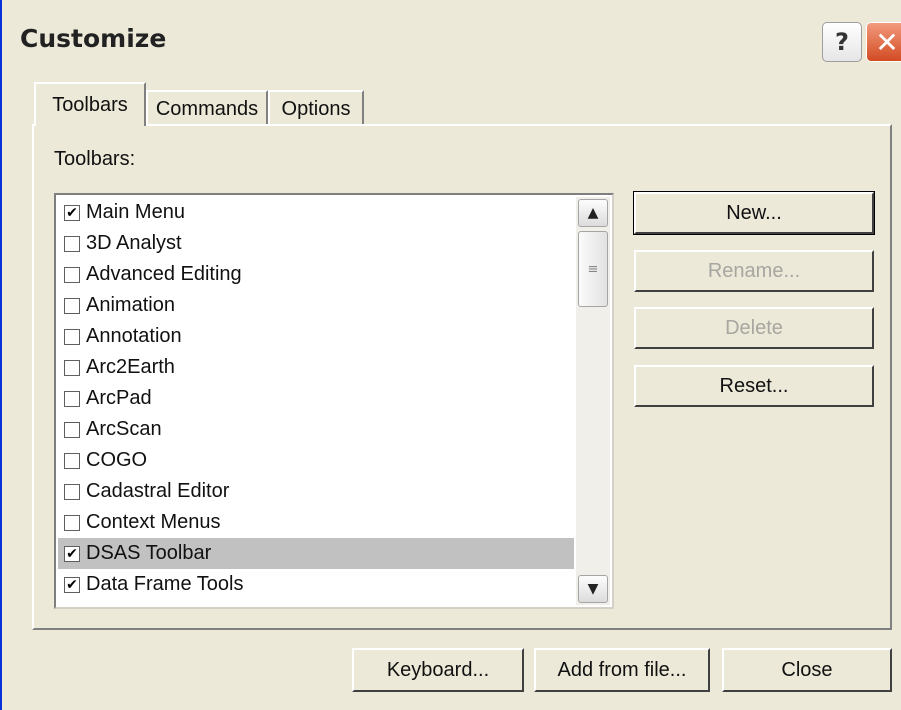 The height and width of the screenshot is (710, 901). Describe the element at coordinates (119, 398) in the screenshot. I see `list-item-label: ArcPad` at that location.